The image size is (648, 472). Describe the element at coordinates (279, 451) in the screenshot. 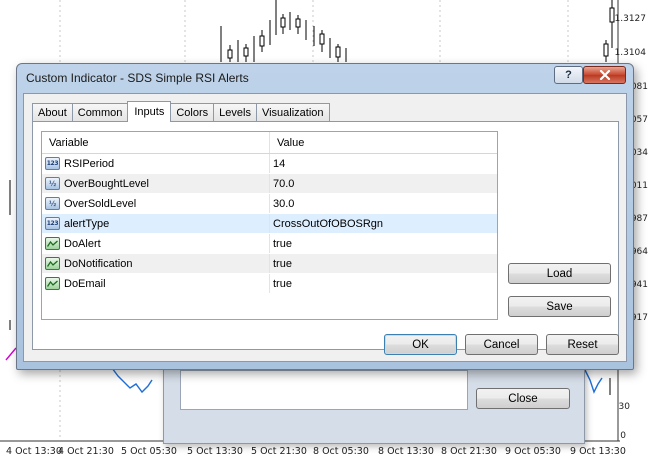

I see `time-label: 5 Oct 21:30` at that location.